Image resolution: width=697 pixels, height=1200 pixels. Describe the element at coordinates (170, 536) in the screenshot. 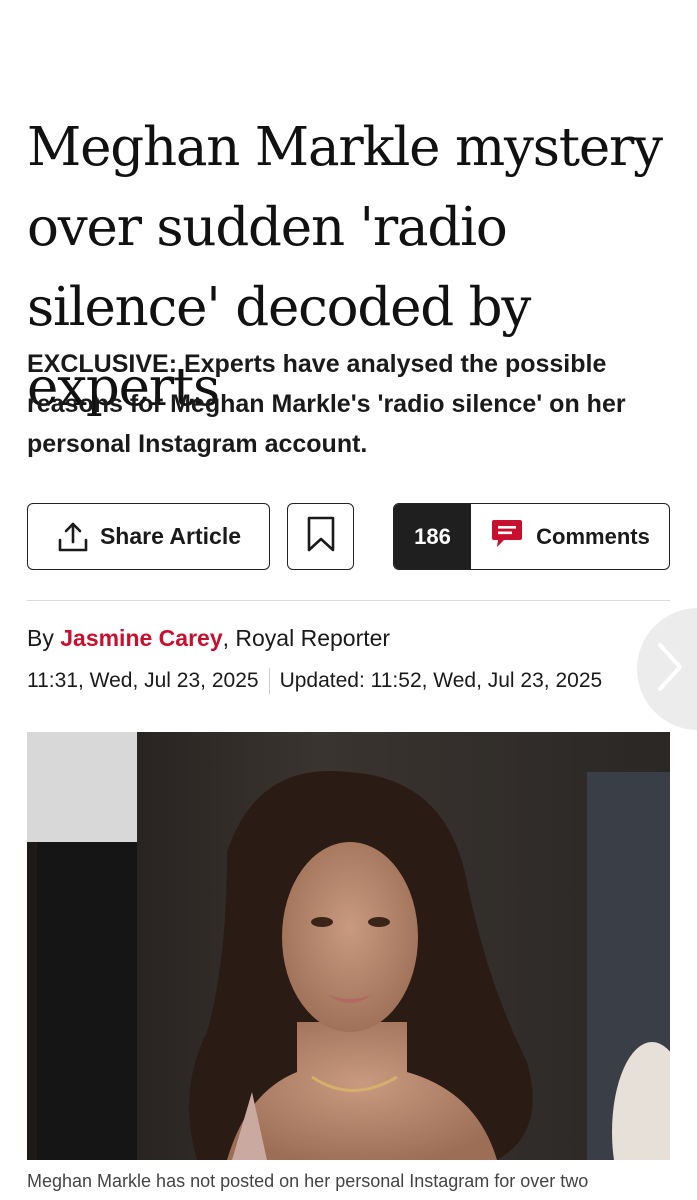

I see `share-article-label: Share Article` at that location.